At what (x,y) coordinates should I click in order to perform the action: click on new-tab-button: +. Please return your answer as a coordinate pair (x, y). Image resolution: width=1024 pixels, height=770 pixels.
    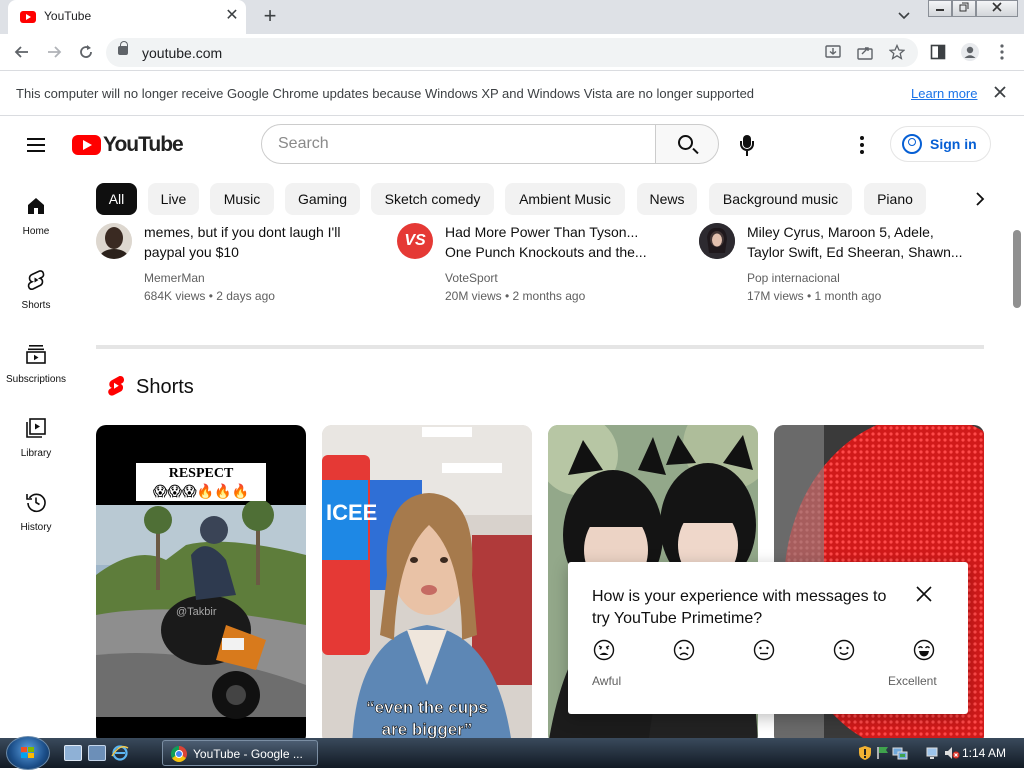
    Looking at the image, I should click on (270, 17).